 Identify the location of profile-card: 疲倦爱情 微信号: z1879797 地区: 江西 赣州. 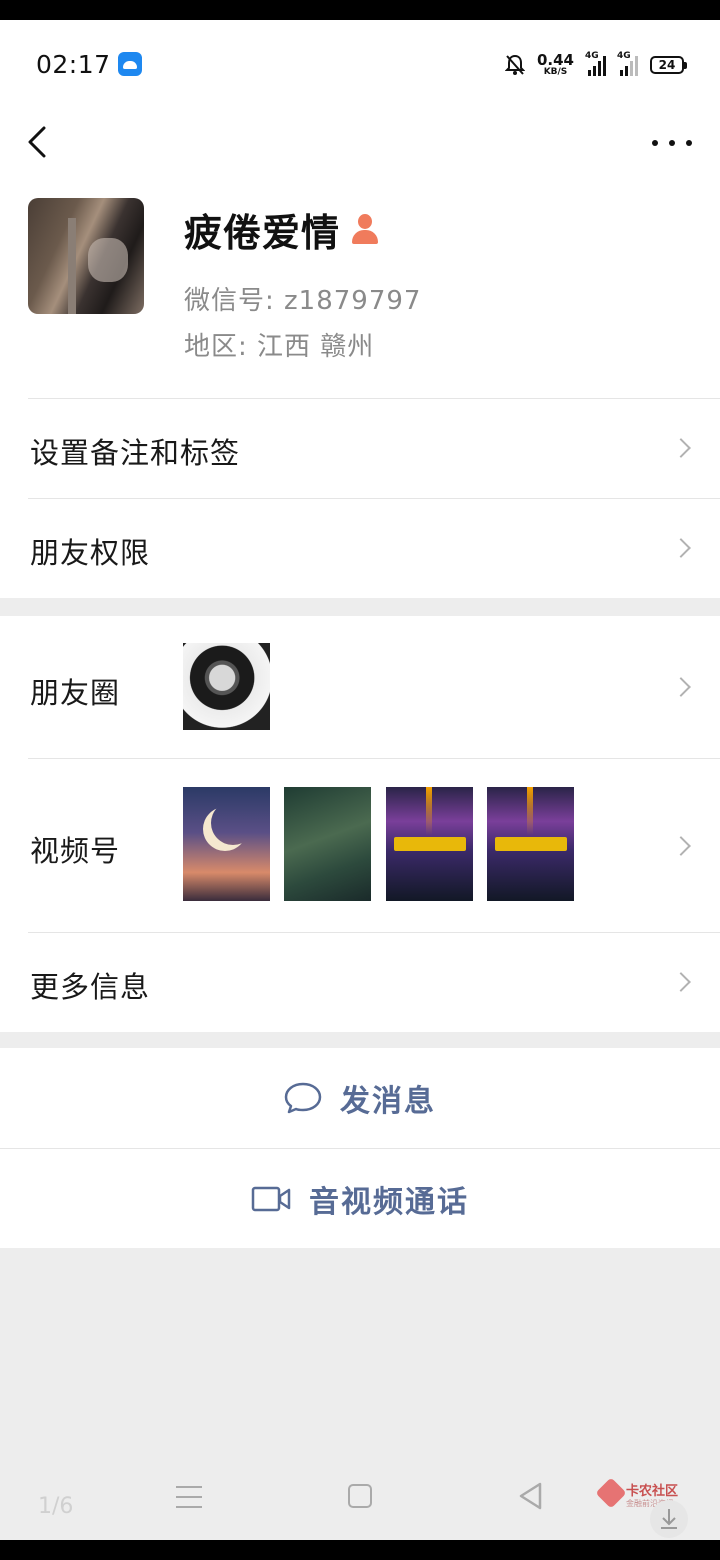
(360, 289).